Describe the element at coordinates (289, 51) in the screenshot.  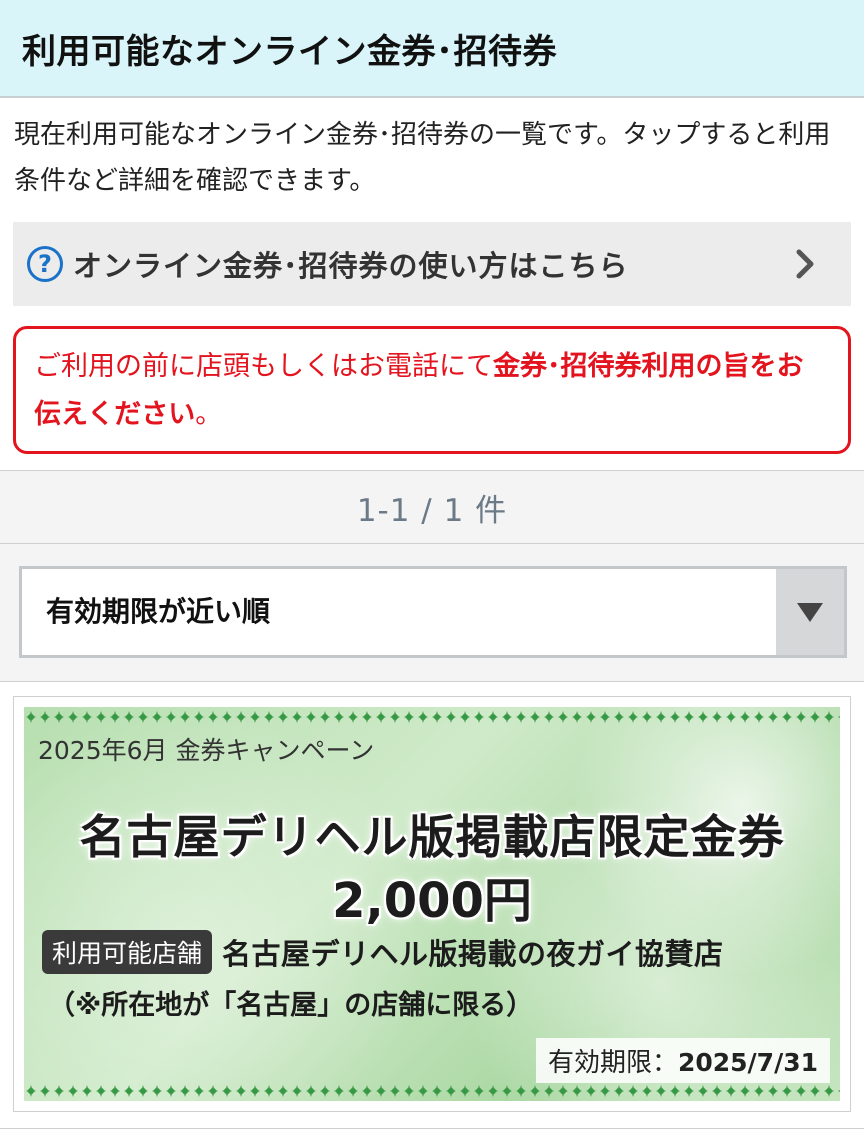
I see `page-title: 利用可能なオンライン金券･招待券` at that location.